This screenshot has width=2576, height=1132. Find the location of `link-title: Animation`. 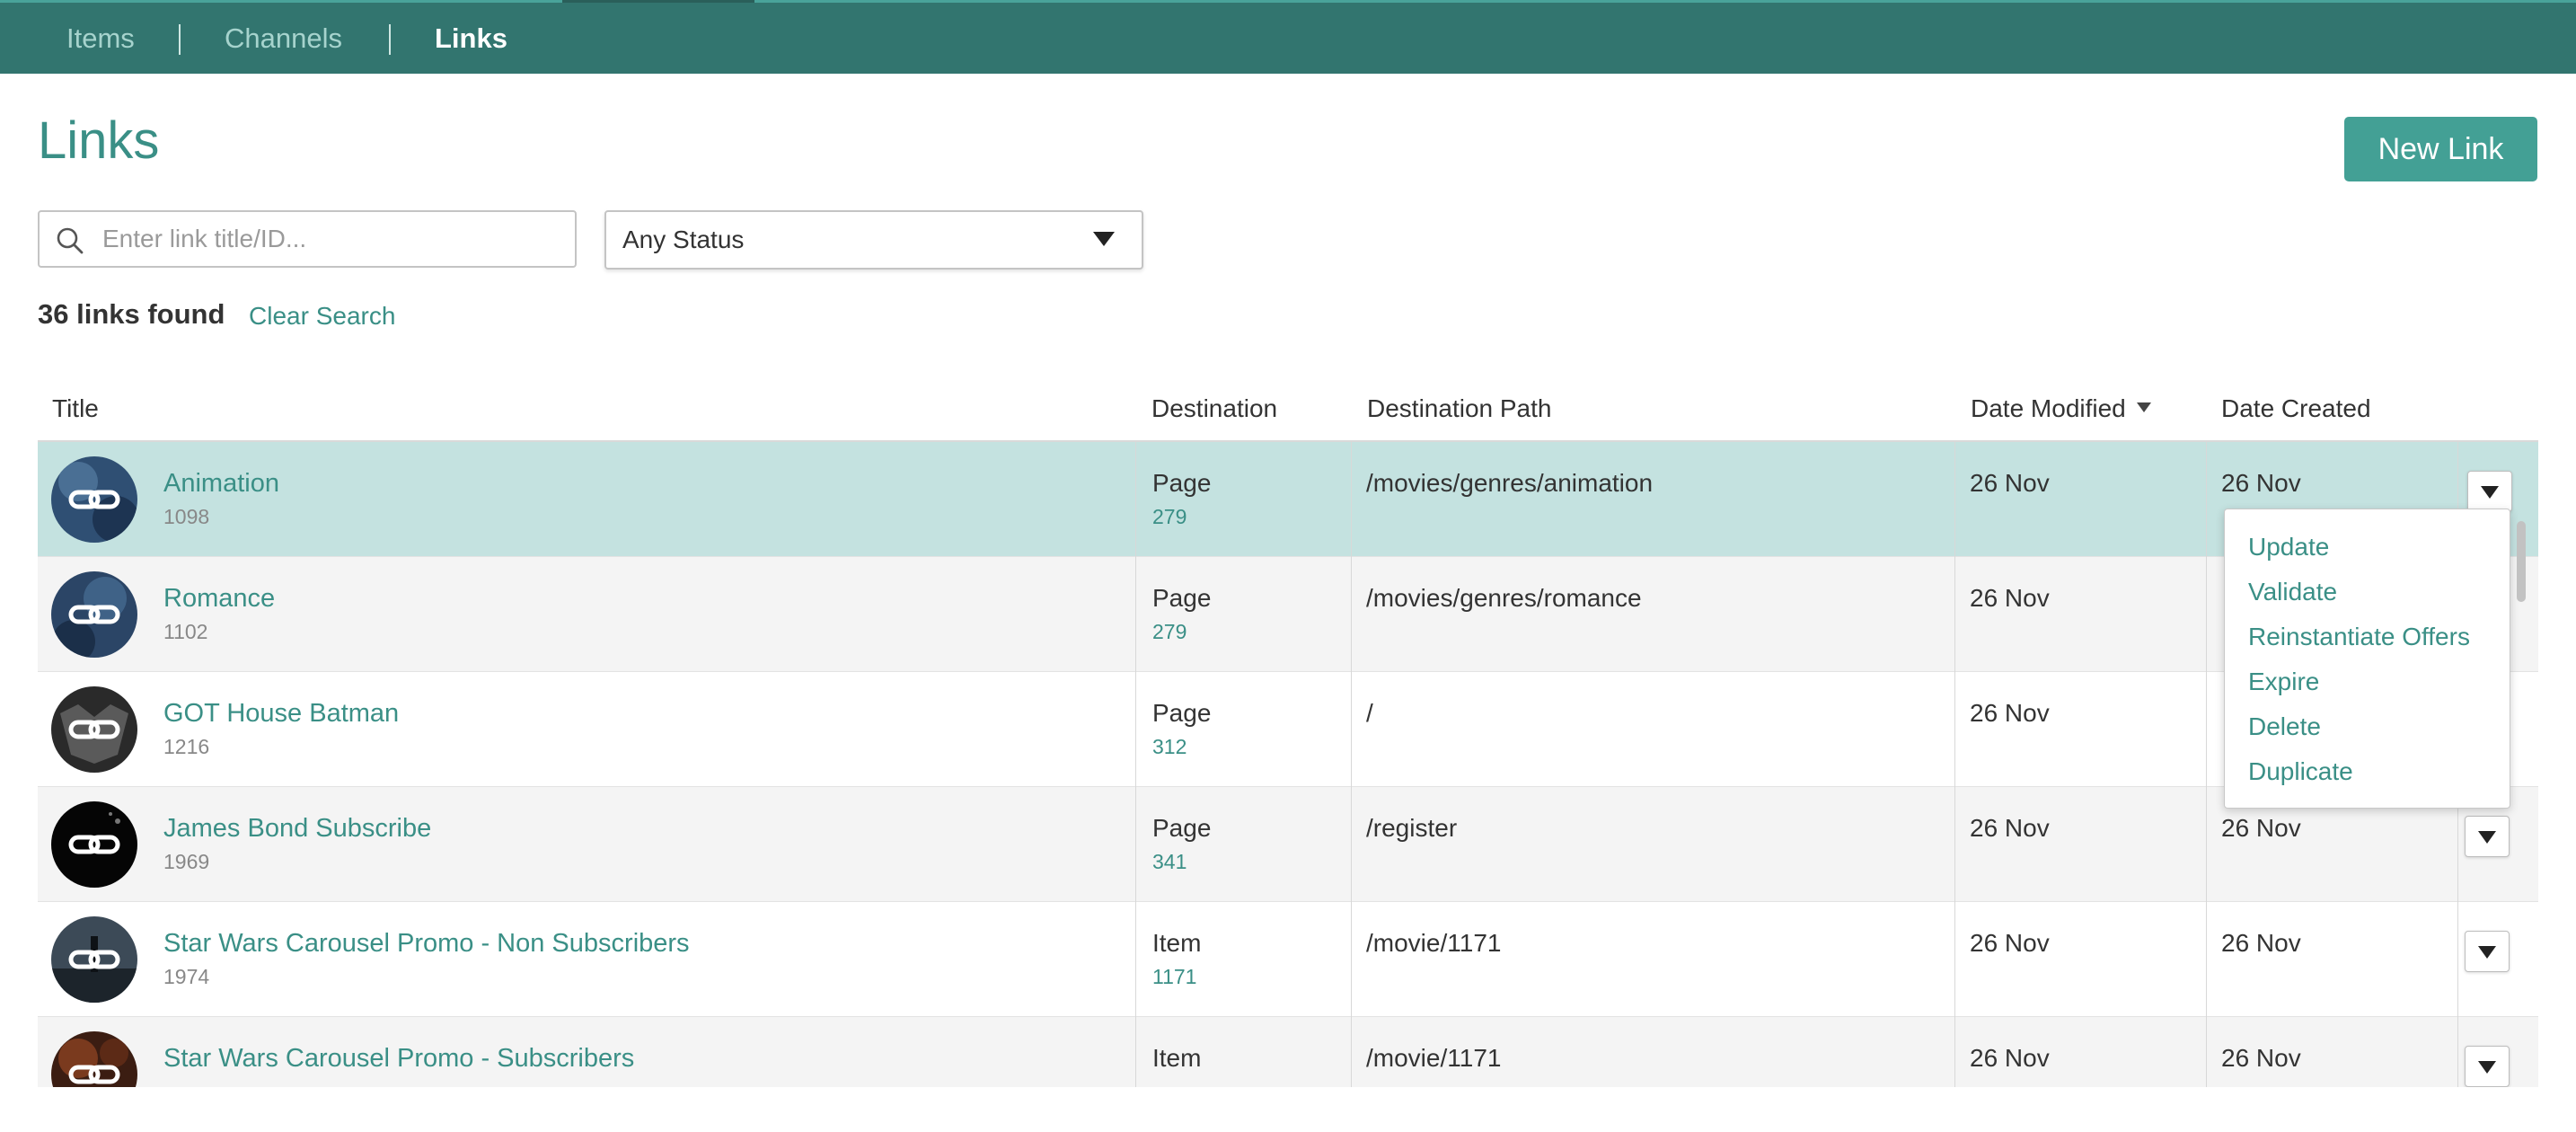

link-title: Animation is located at coordinates (221, 484).